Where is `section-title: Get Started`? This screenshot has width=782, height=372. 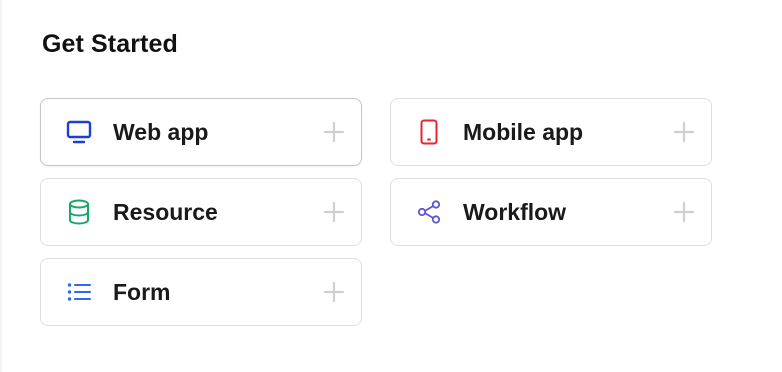
section-title: Get Started is located at coordinates (110, 44).